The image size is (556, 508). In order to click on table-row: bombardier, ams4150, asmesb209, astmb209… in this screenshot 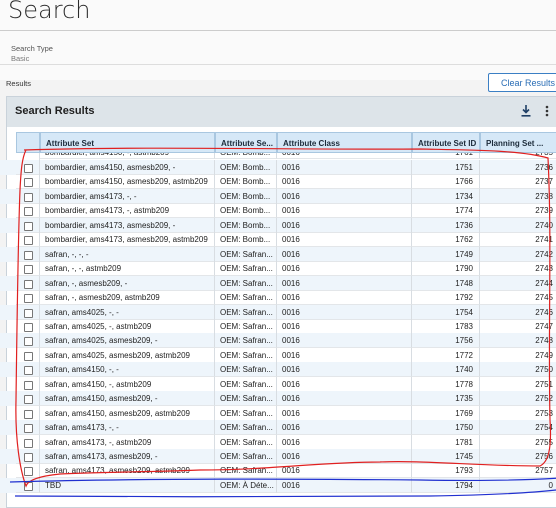, I will do `click(278, 182)`.